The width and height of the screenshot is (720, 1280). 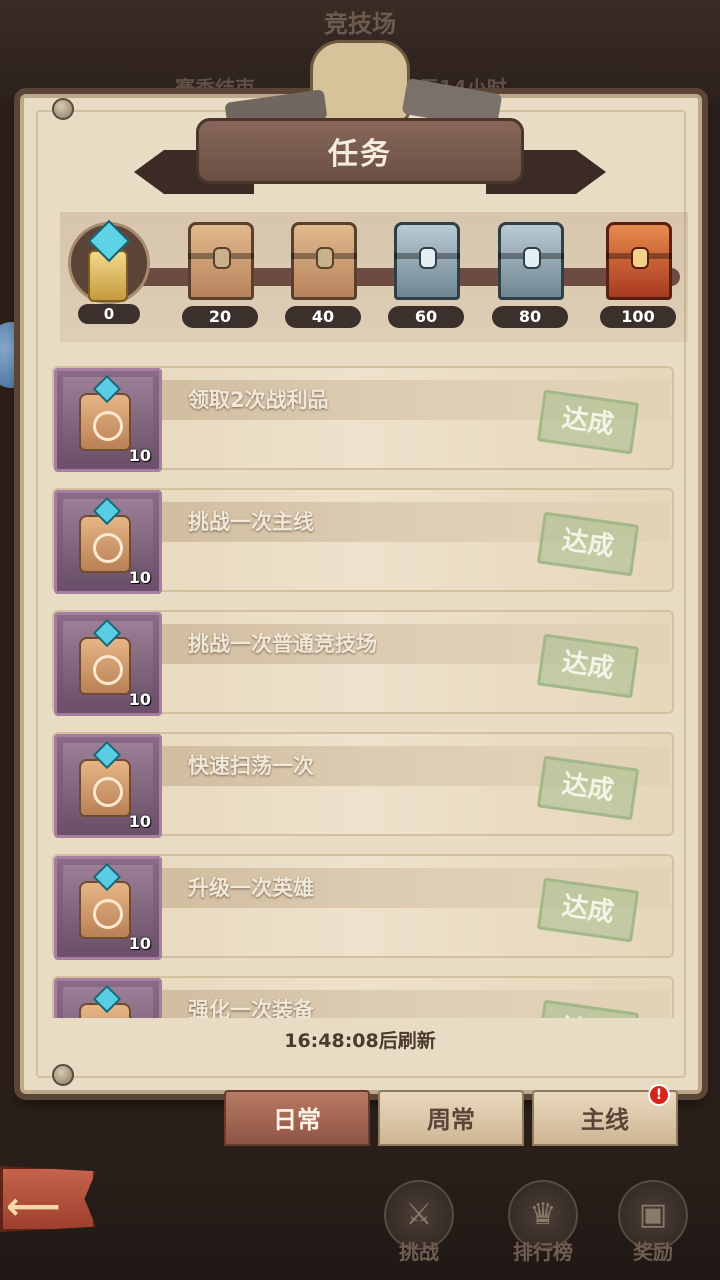 I want to click on task-row: 10 挑战一次普通竞技场 达成, so click(x=363, y=663).